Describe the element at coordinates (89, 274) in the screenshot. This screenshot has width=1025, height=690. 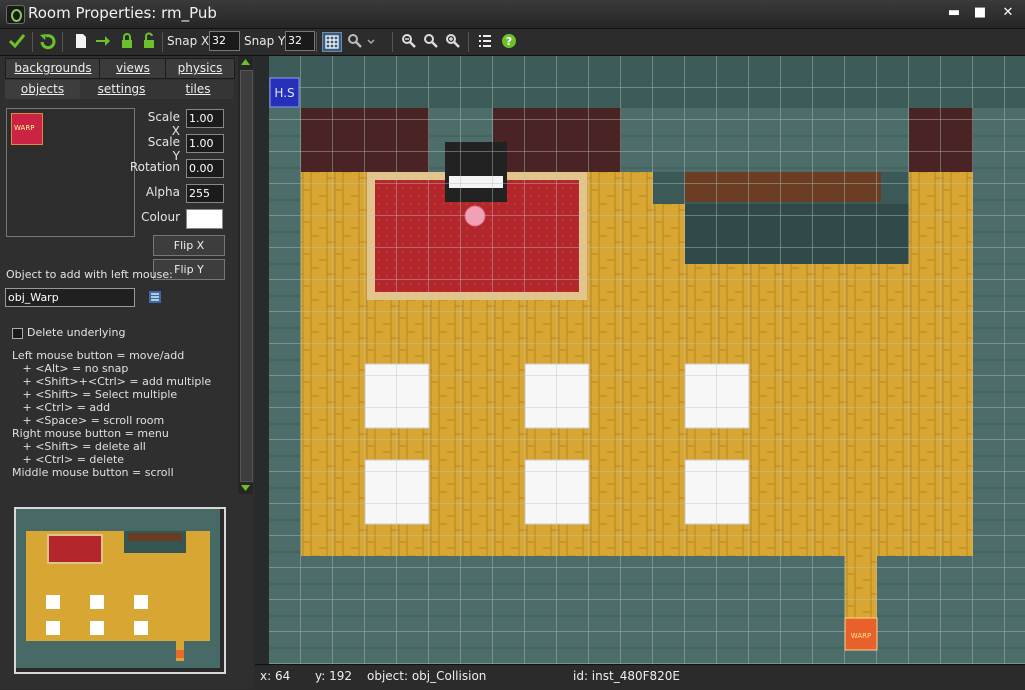
I see `object-to-add-label: Object to add with left mouse:` at that location.